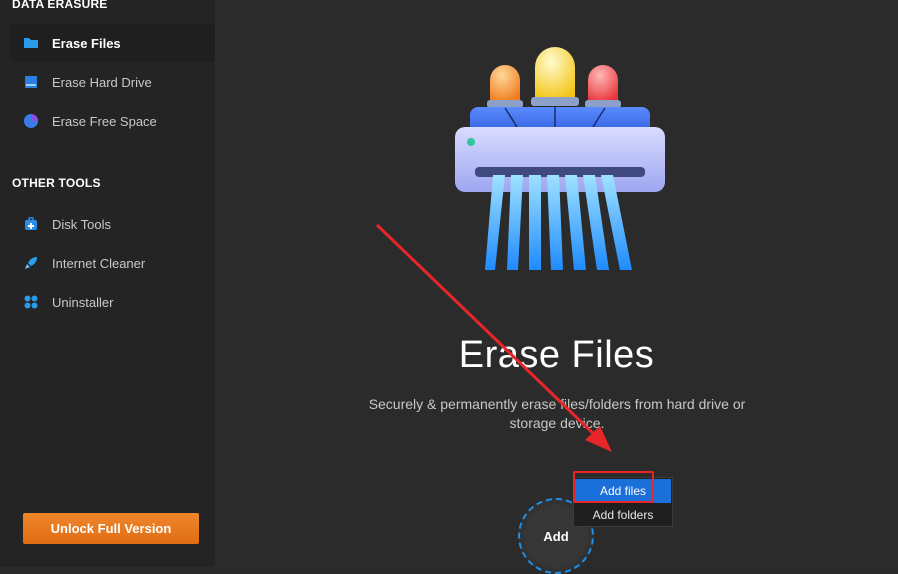 The image size is (898, 574). What do you see at coordinates (31, 302) in the screenshot?
I see `apps-grid-icon` at bounding box center [31, 302].